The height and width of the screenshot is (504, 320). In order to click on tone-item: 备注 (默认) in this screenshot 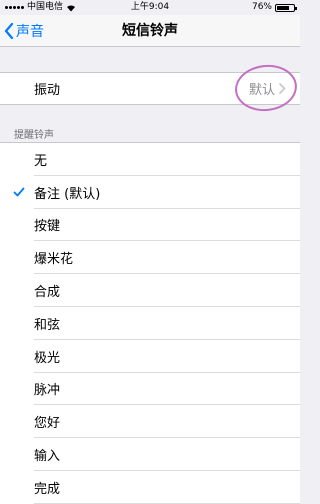, I will do `click(150, 192)`.